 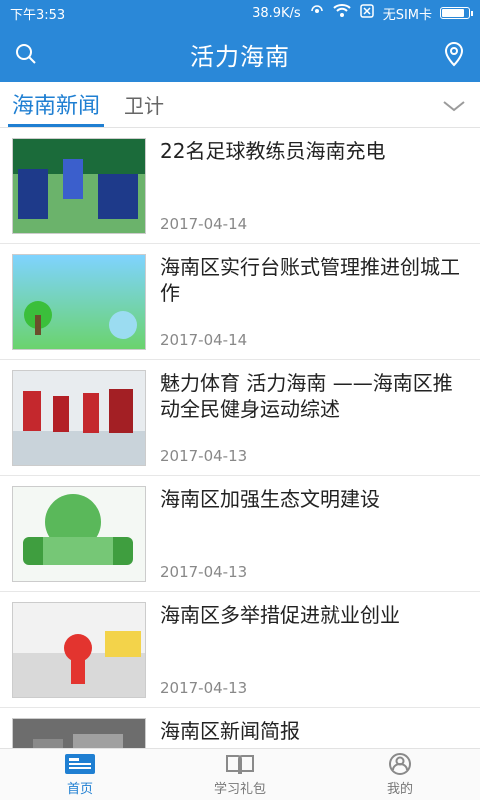 I want to click on location-button, so click(x=454, y=54).